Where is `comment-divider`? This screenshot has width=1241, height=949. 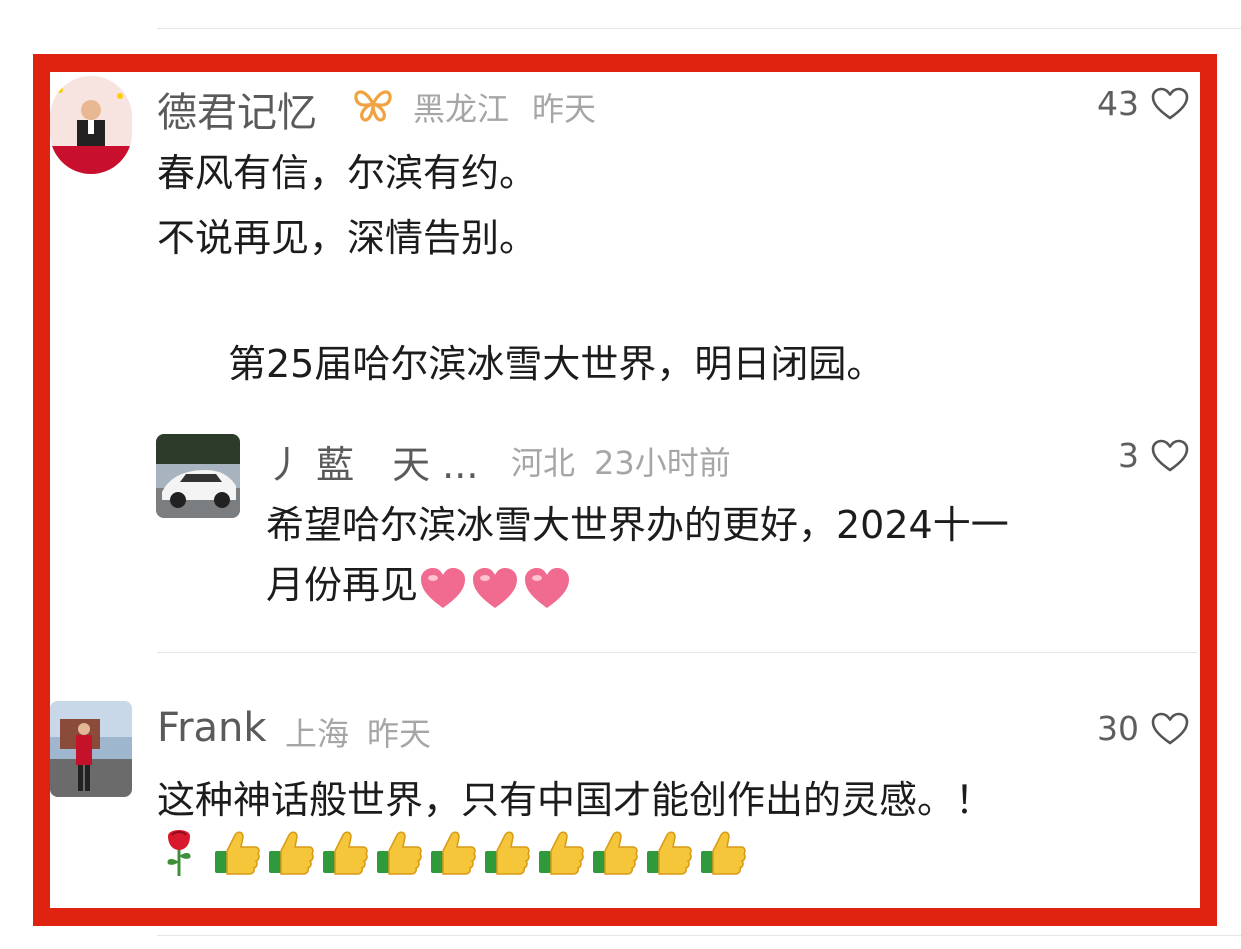 comment-divider is located at coordinates (677, 652).